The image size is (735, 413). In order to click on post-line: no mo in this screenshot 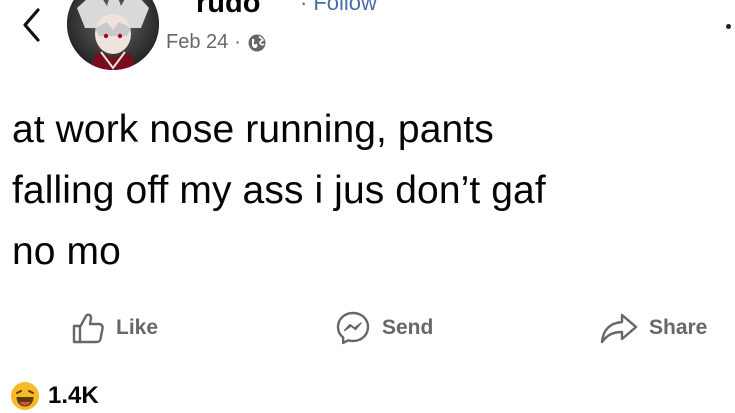, I will do `click(66, 251)`.